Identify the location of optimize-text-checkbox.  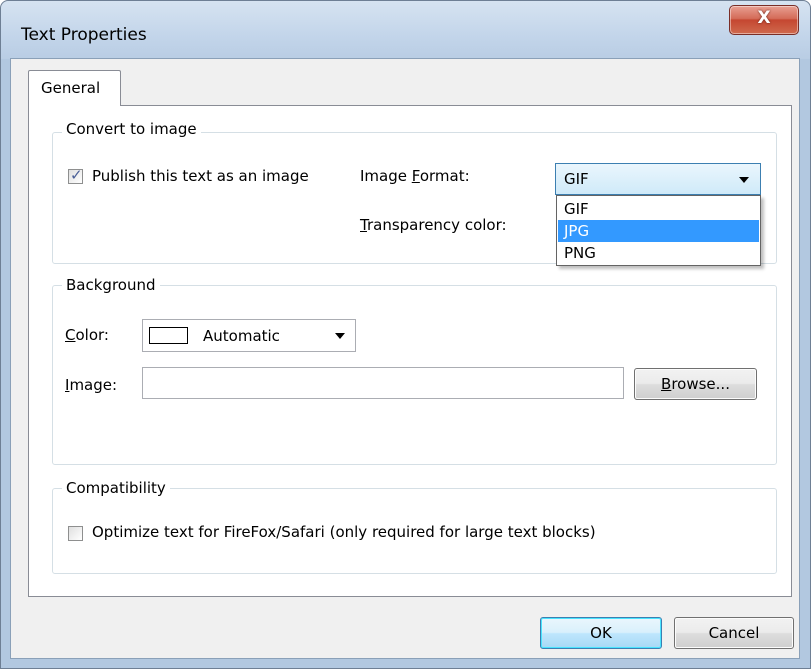
(75, 533).